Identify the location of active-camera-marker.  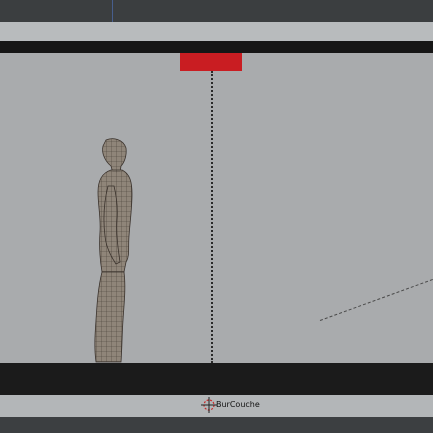
(211, 62).